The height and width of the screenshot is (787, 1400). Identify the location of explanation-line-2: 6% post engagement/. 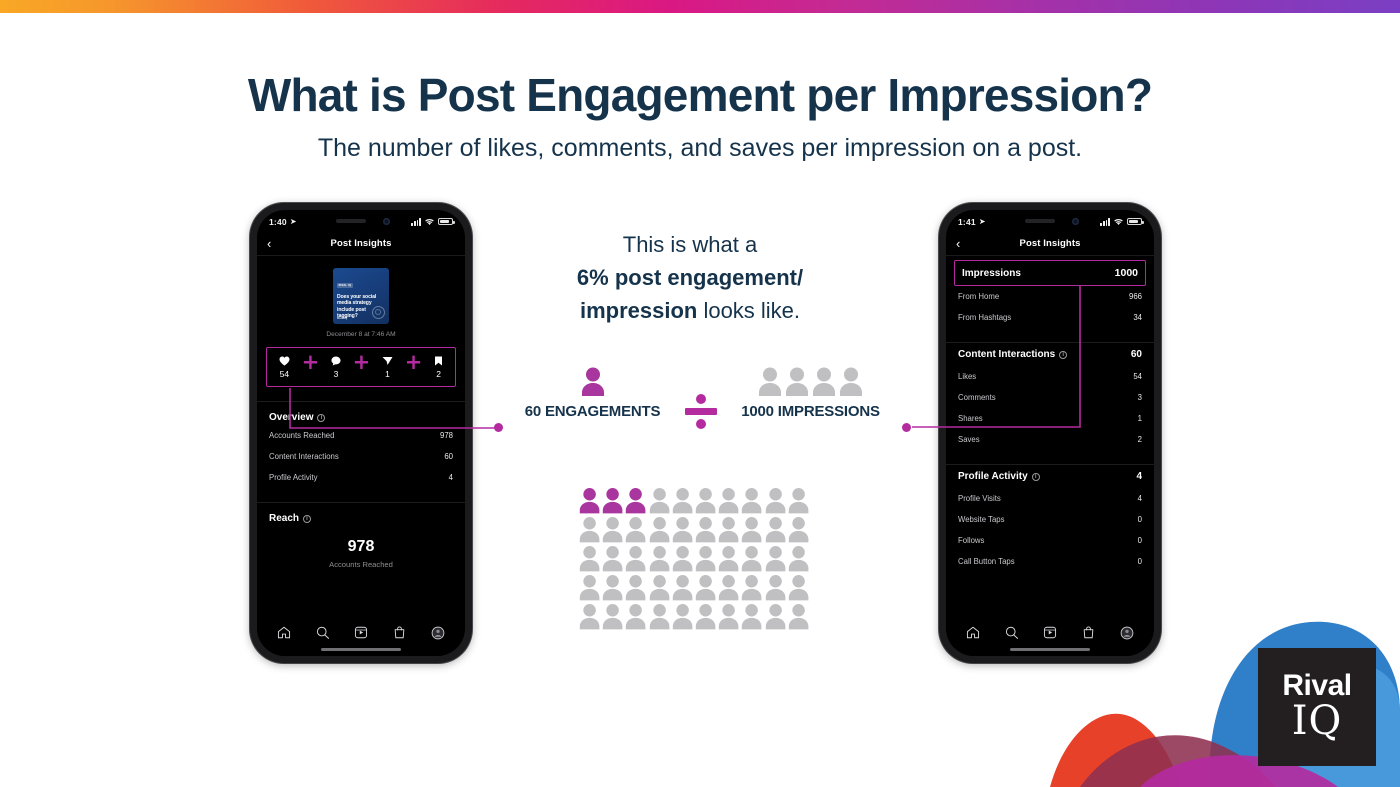
(690, 277).